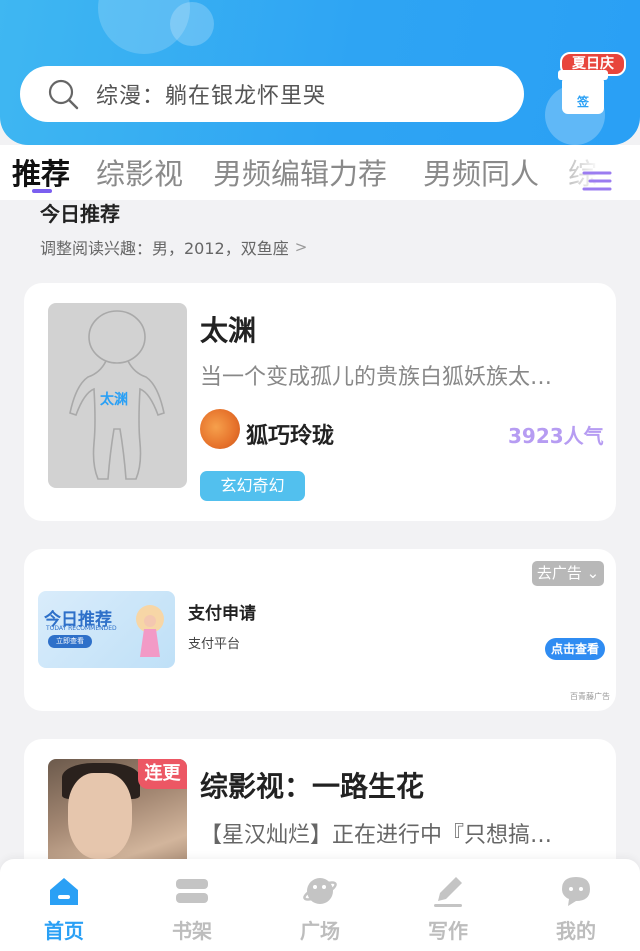 The image size is (640, 951). I want to click on remove-ad-label: 去广告, so click(559, 573).